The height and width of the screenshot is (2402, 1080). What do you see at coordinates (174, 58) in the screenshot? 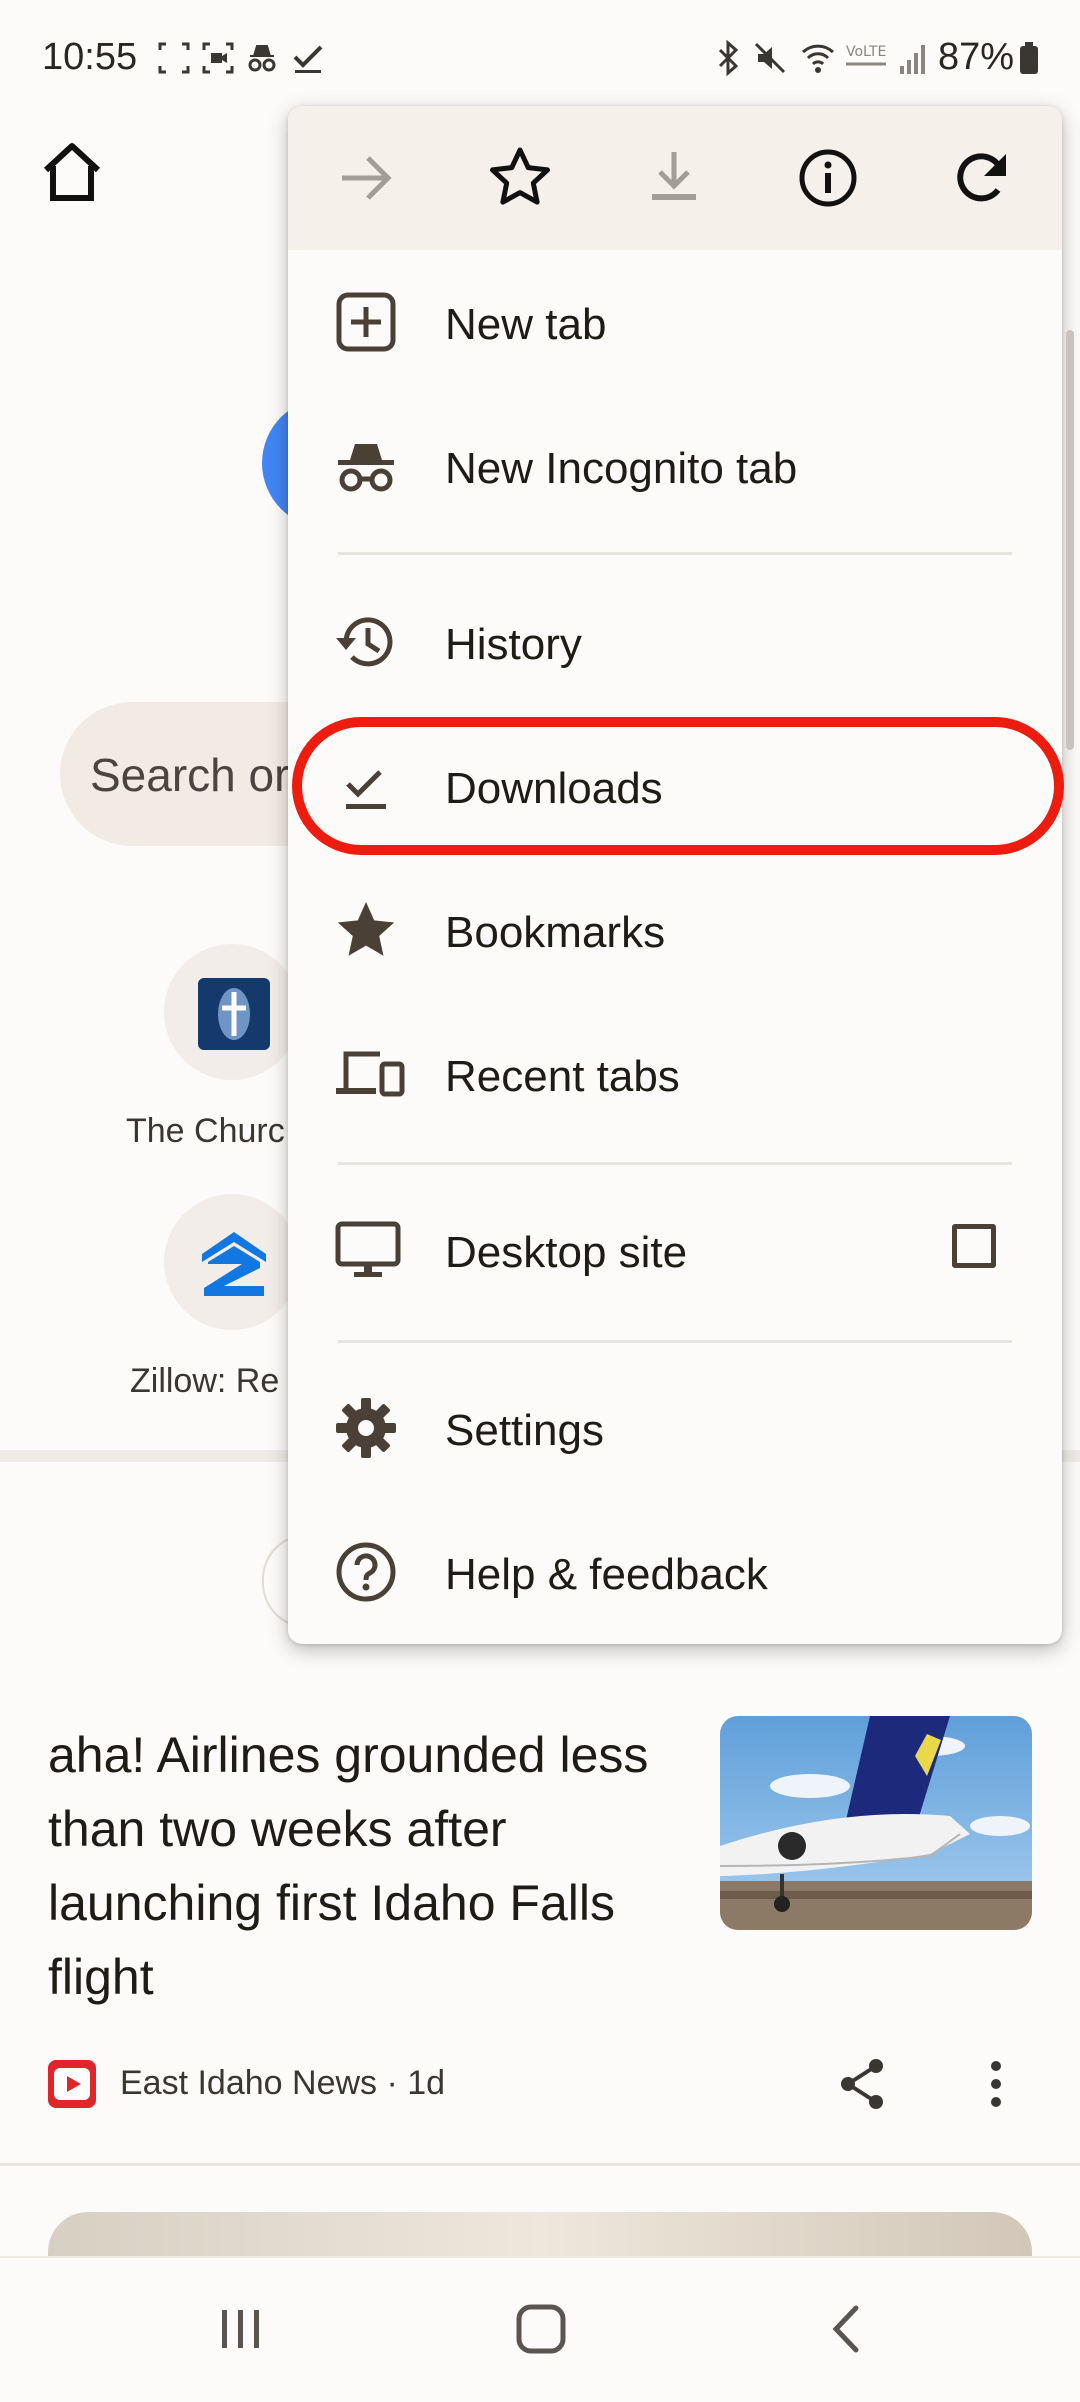
I see `screenshot-icon` at bounding box center [174, 58].